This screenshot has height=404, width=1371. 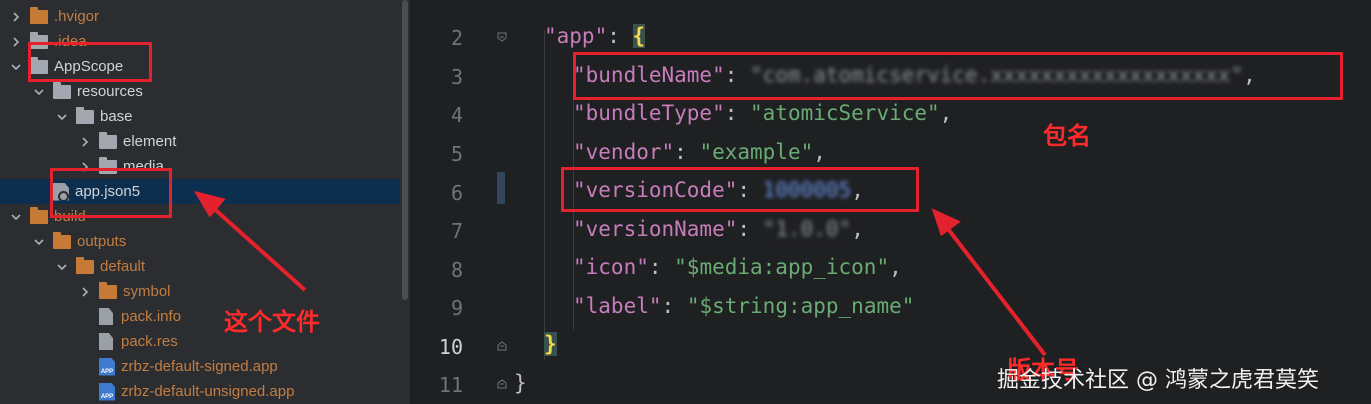 What do you see at coordinates (1067, 136) in the screenshot?
I see `annotation-package-name: 包名` at bounding box center [1067, 136].